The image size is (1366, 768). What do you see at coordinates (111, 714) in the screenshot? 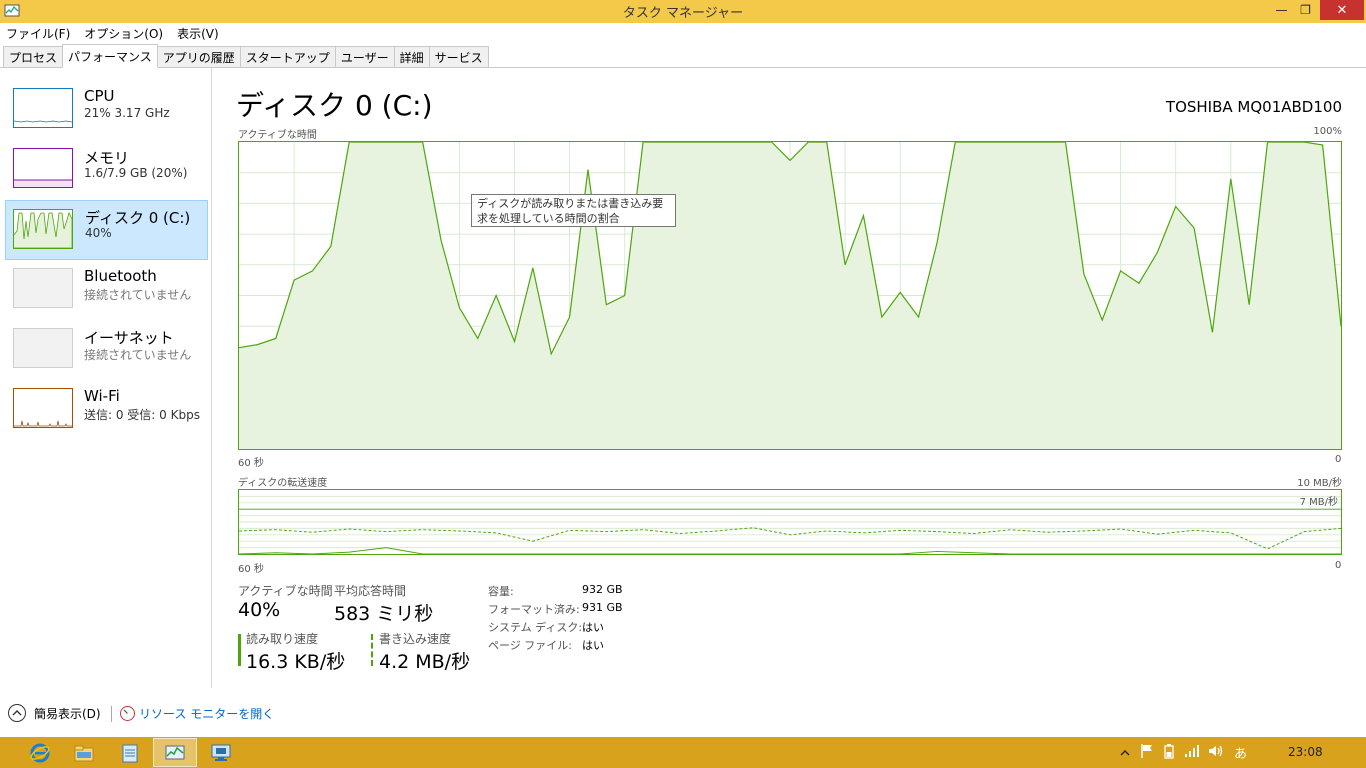
I see `footer-separator` at bounding box center [111, 714].